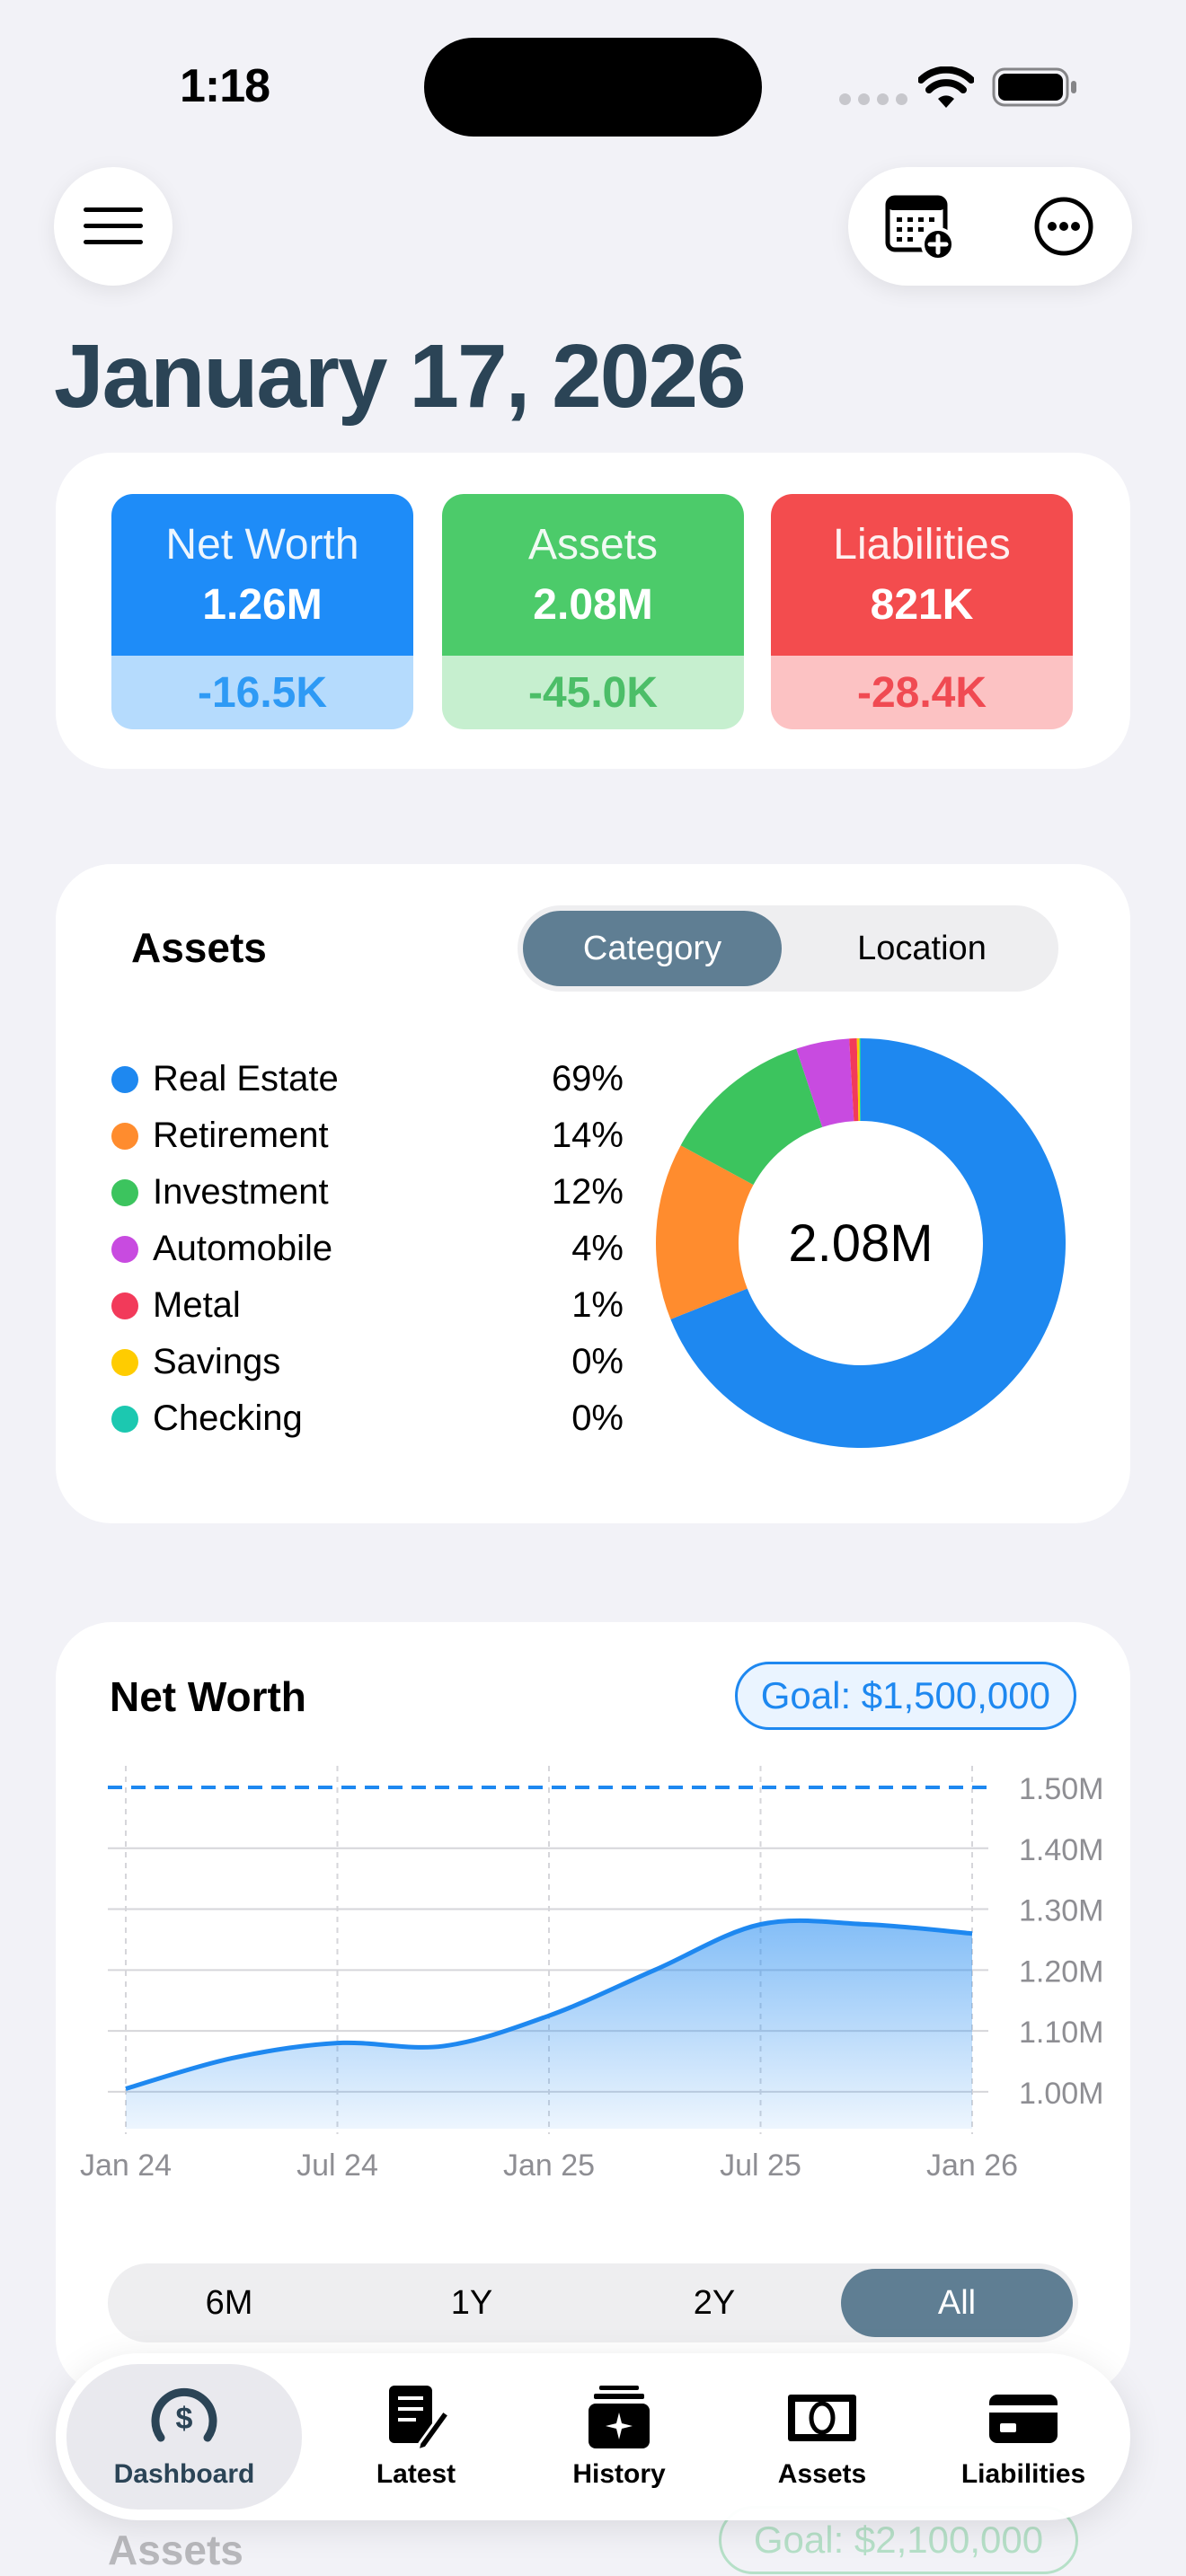 The image size is (1186, 2576). What do you see at coordinates (1061, 2094) in the screenshot?
I see `y-tick-label: 1.00M` at bounding box center [1061, 2094].